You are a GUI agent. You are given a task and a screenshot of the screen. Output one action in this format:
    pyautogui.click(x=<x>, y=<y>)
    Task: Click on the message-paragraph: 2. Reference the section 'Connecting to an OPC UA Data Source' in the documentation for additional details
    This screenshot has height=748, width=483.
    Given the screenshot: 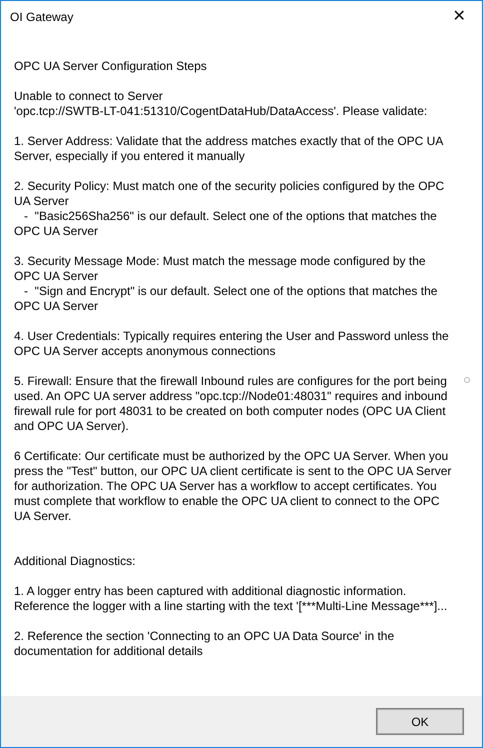 What is the action you would take?
    pyautogui.click(x=205, y=644)
    